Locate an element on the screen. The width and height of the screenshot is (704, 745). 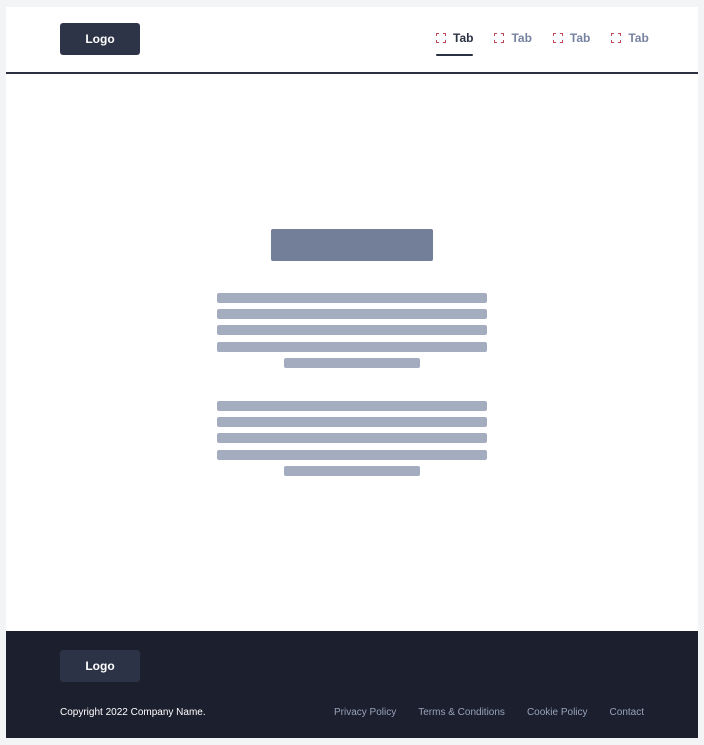
tab-2: Tab is located at coordinates (513, 43).